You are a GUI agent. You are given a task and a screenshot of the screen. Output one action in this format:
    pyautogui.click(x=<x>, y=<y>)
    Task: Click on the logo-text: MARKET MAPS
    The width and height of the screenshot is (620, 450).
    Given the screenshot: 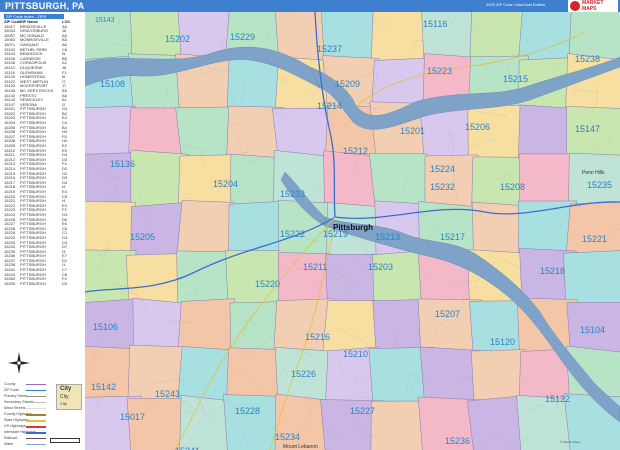 What is the action you would take?
    pyautogui.click(x=593, y=6)
    